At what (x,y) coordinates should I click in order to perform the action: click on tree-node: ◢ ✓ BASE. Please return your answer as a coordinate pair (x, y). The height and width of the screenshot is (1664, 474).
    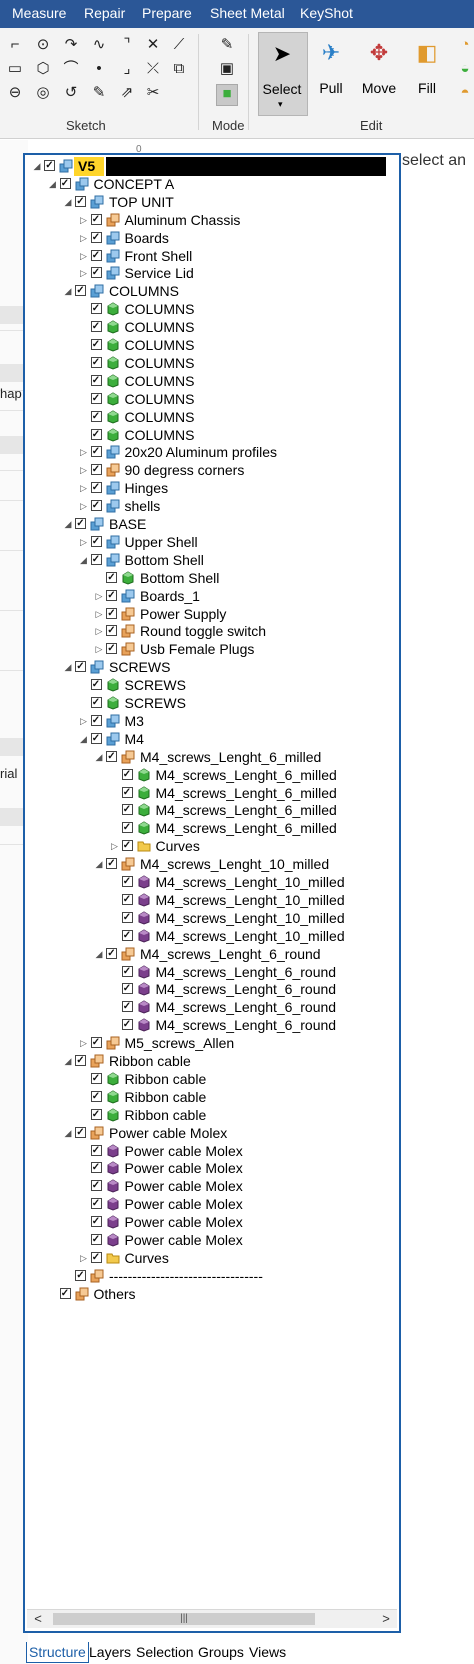
    Looking at the image, I should click on (229, 524).